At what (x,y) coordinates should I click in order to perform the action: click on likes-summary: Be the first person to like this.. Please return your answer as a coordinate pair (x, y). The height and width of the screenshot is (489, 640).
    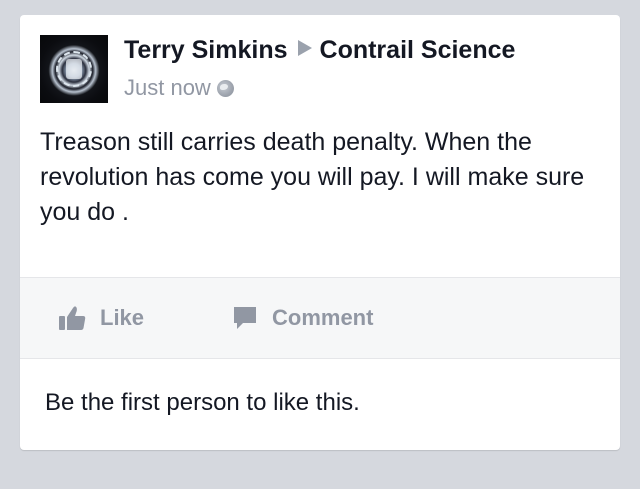
    Looking at the image, I should click on (202, 403).